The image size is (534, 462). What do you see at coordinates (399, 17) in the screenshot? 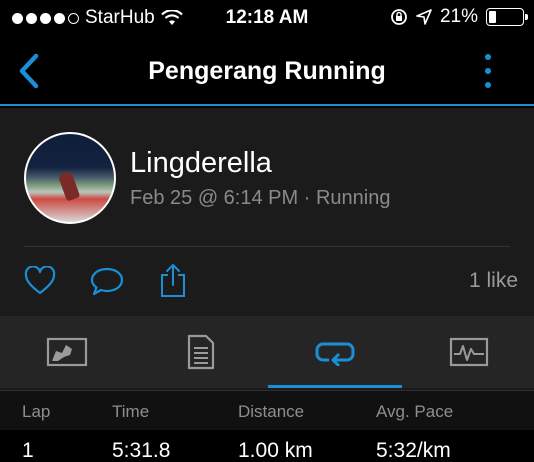
I see `rotation-lock-icon` at bounding box center [399, 17].